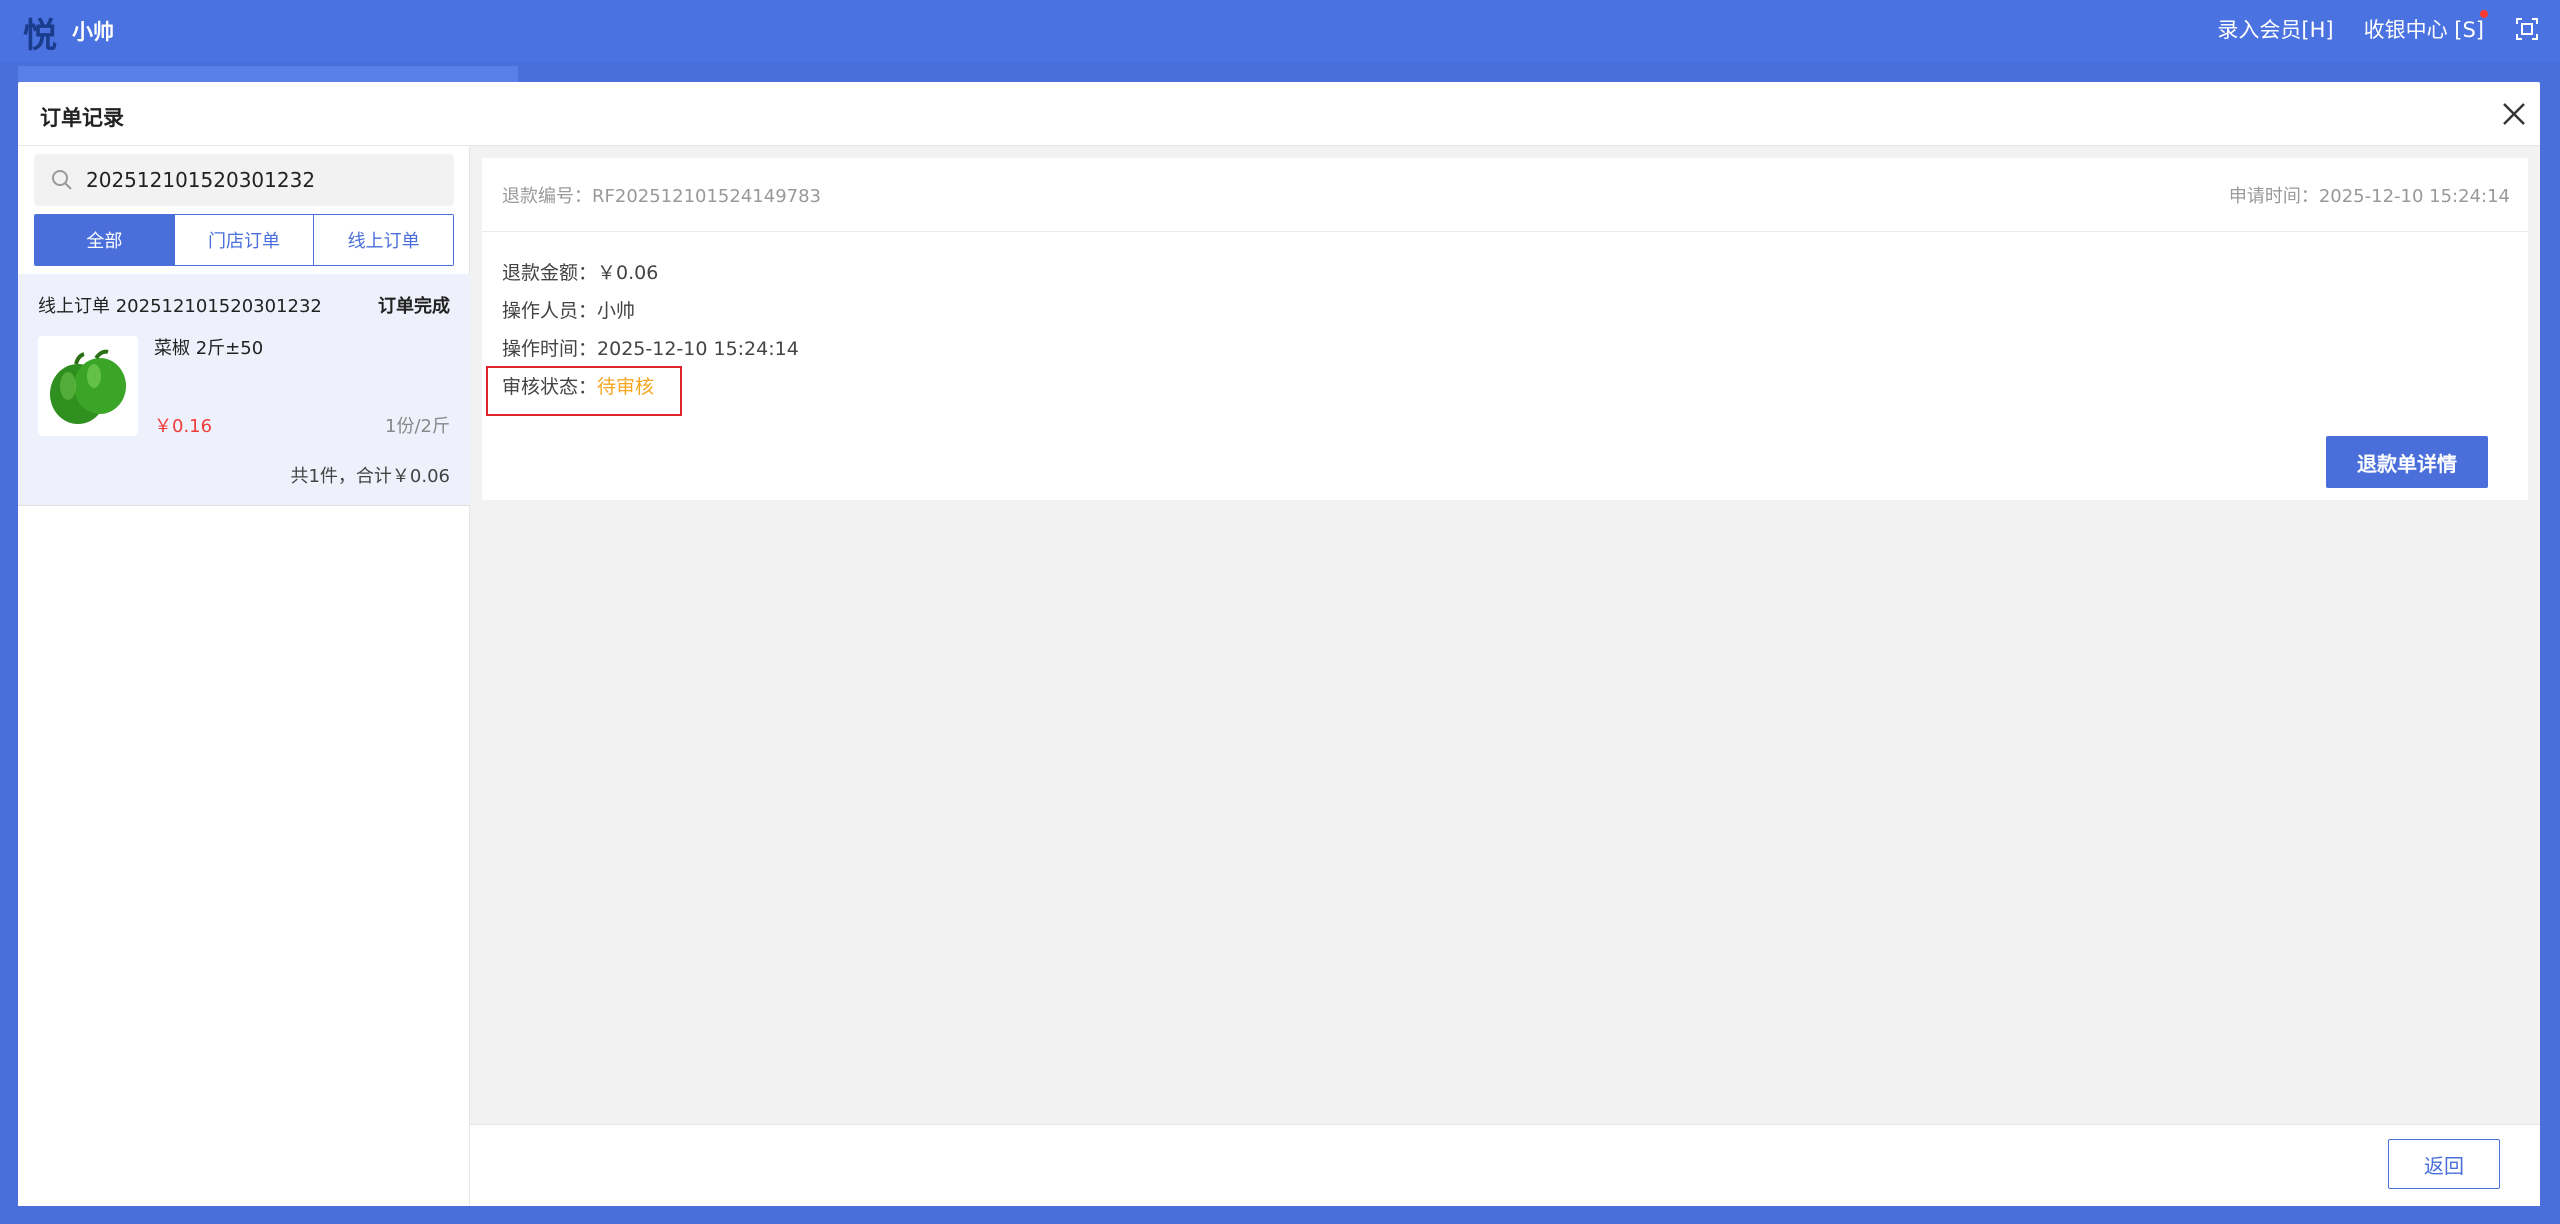  Describe the element at coordinates (88, 386) in the screenshot. I see `product-image-green-pepper` at that location.